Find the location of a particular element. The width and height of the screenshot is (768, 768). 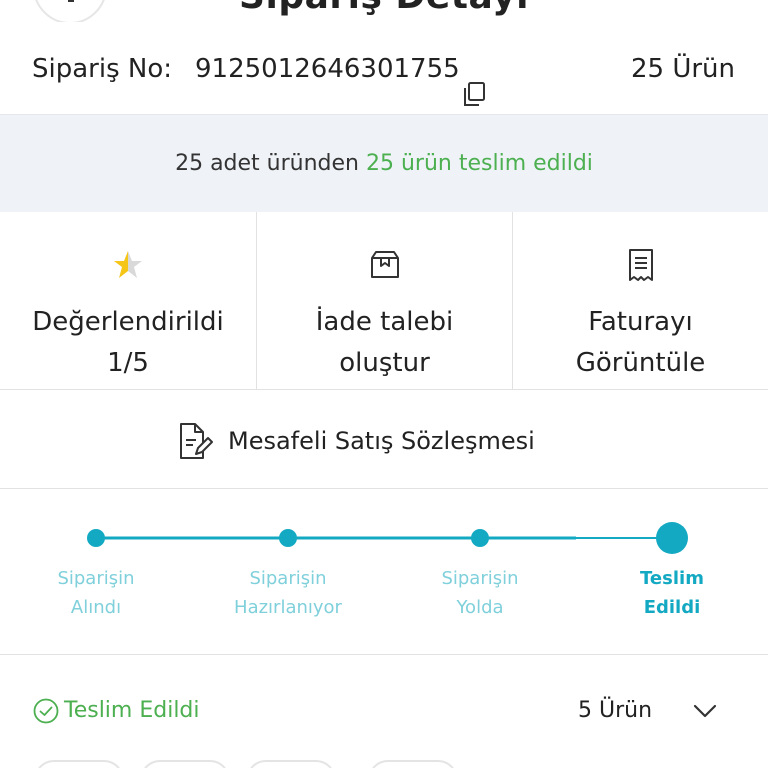

view-invoice-label-2: Görüntüle is located at coordinates (640, 363).